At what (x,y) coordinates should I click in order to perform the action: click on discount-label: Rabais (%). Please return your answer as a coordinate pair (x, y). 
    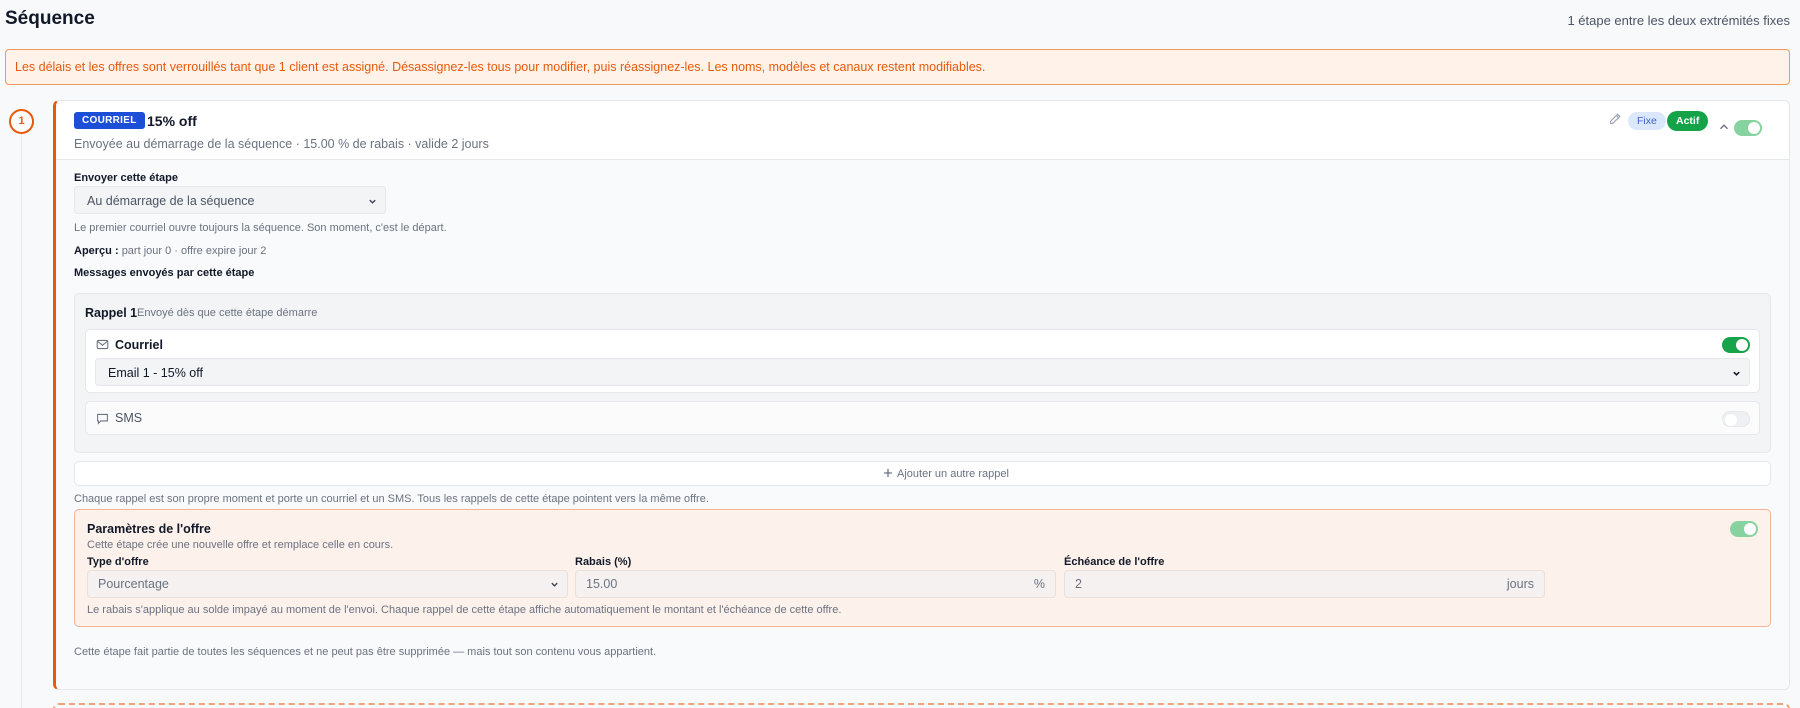
    Looking at the image, I should click on (603, 562).